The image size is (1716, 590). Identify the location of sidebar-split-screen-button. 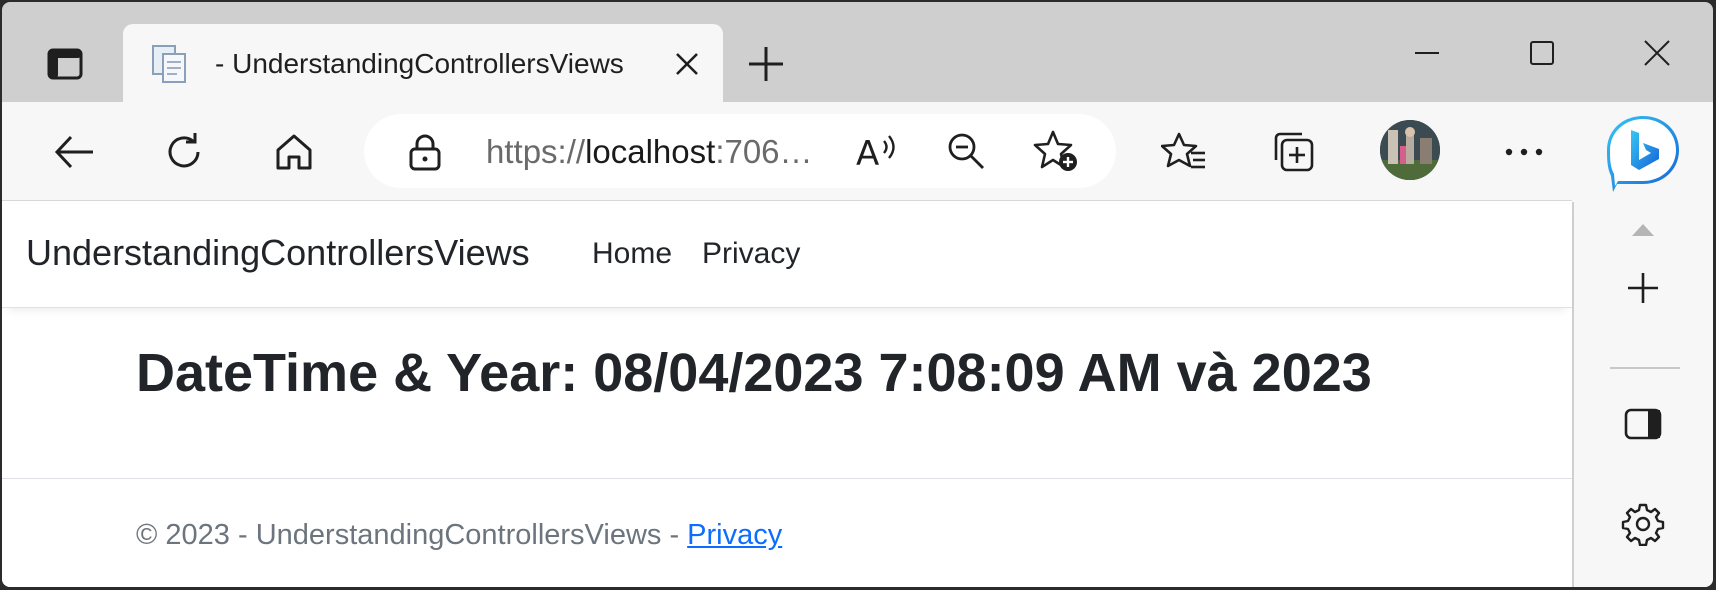
(1643, 424).